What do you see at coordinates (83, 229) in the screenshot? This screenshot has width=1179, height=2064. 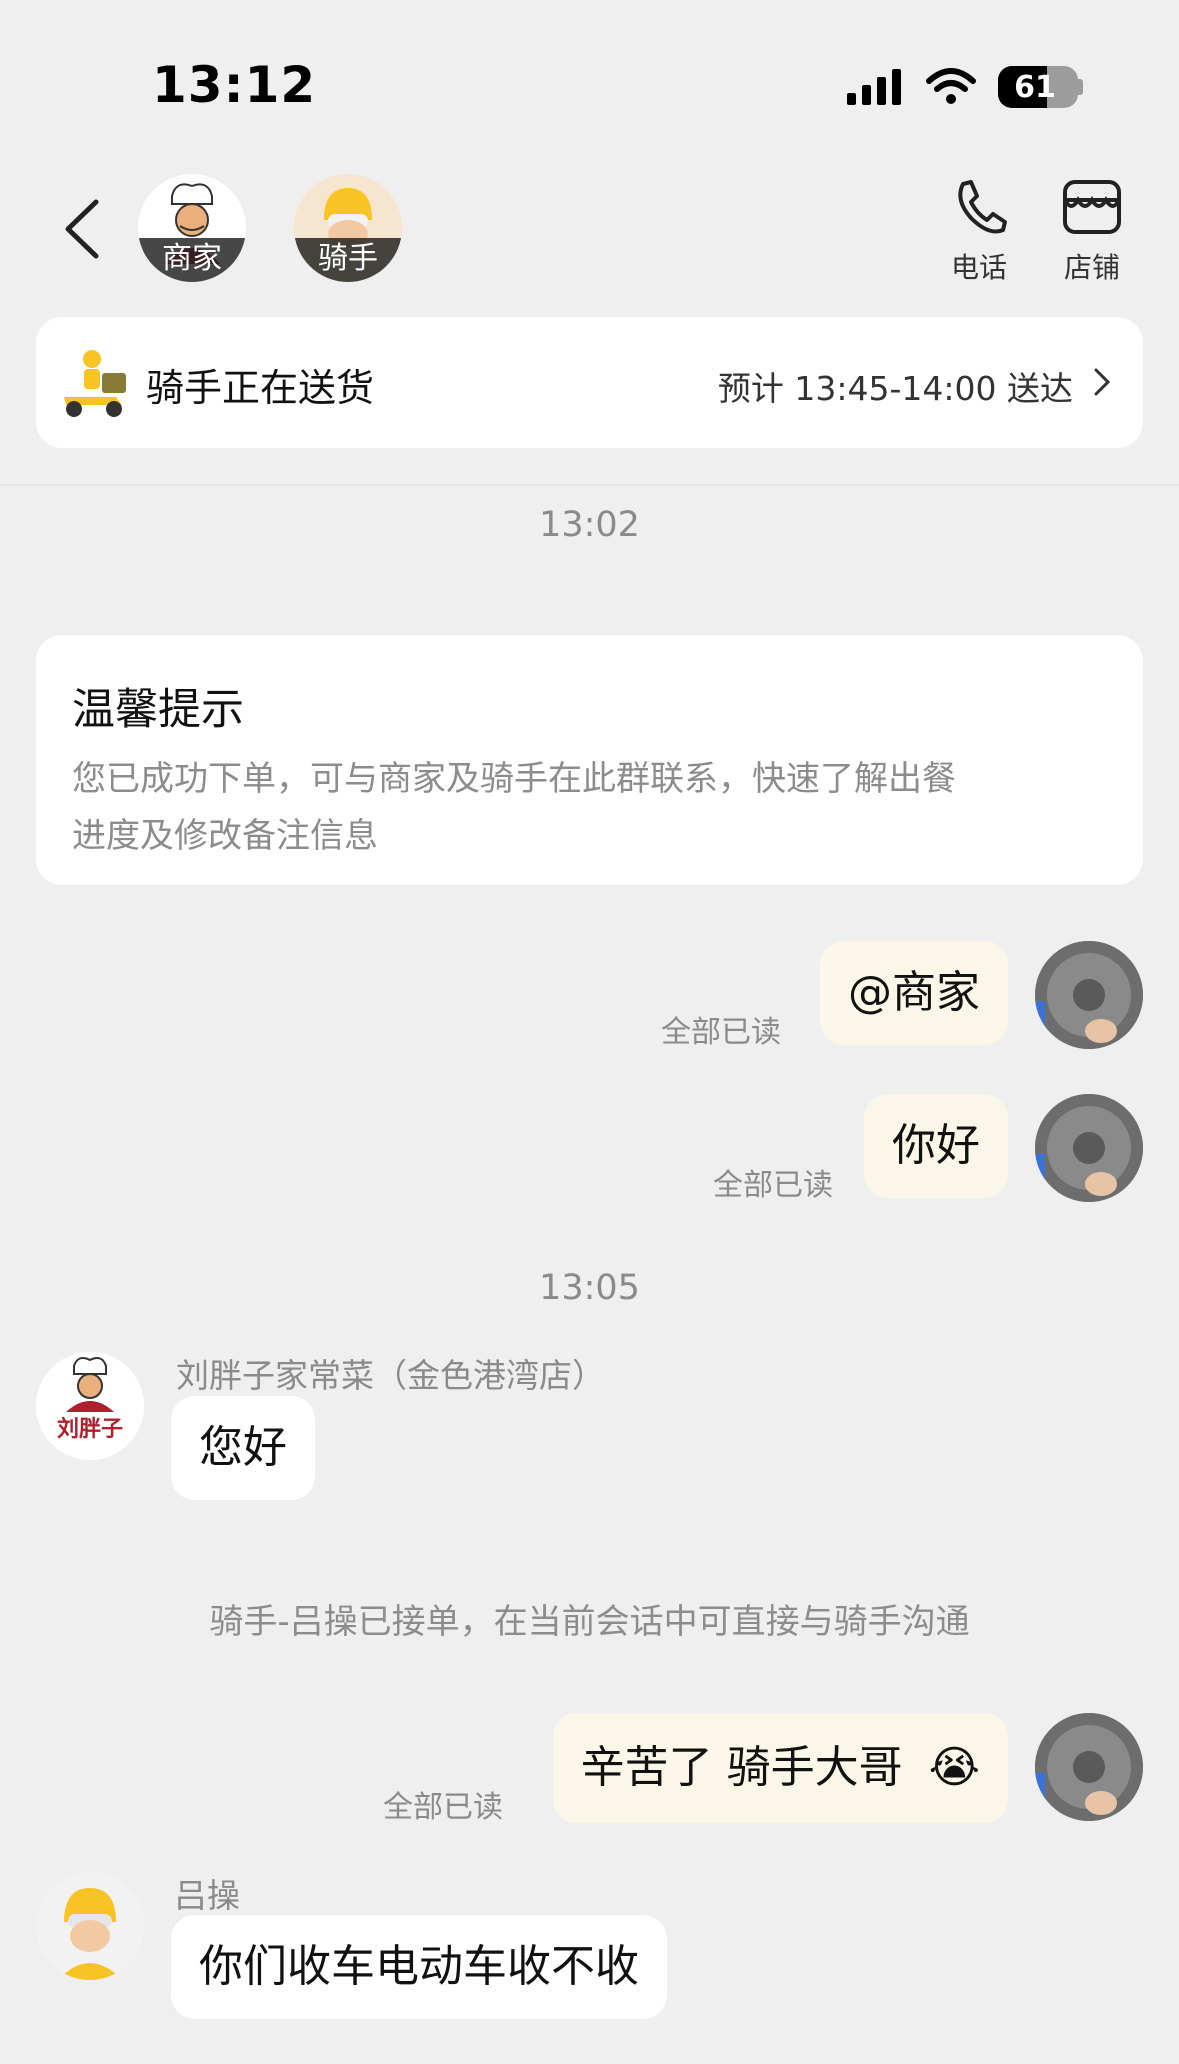 I see `back-arrow-icon` at bounding box center [83, 229].